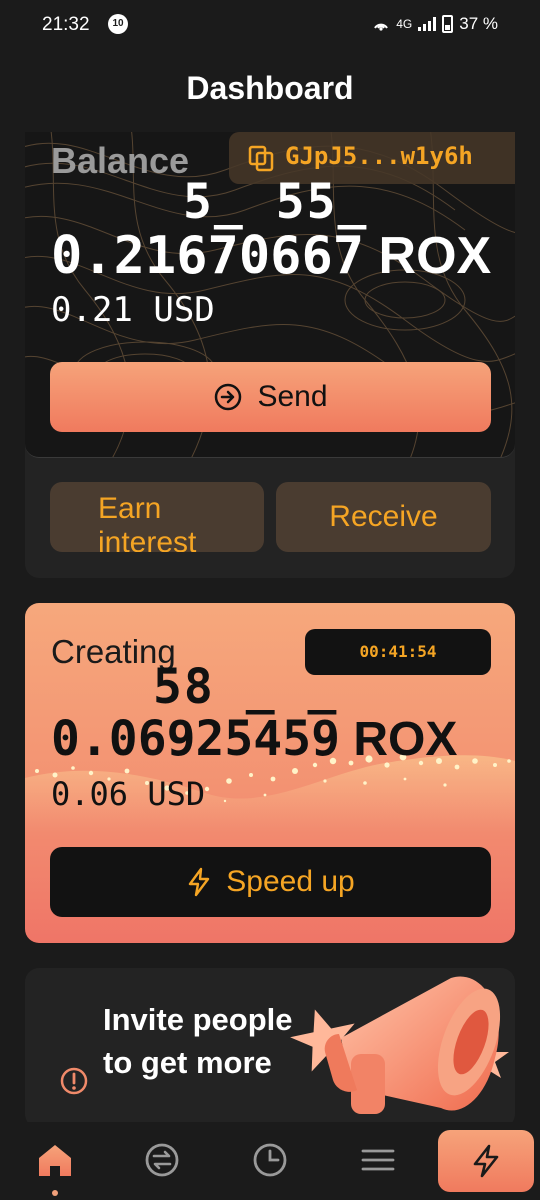  What do you see at coordinates (74, 1081) in the screenshot?
I see `info-icon` at bounding box center [74, 1081].